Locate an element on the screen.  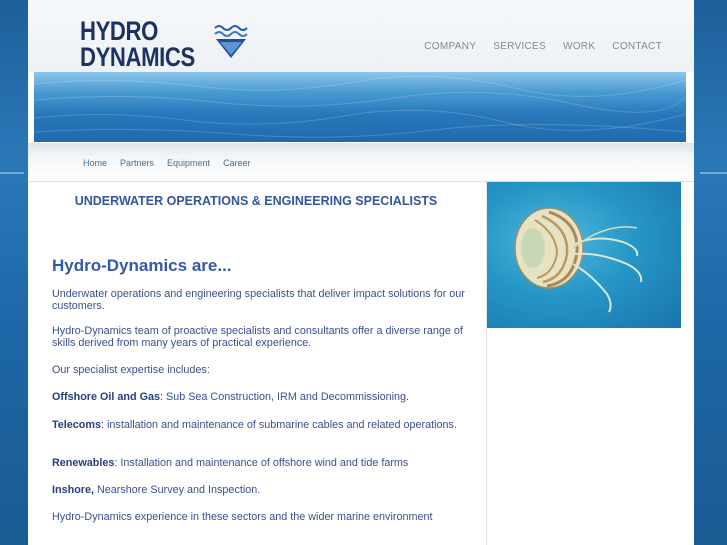
logo-text-line2: DYNAMICS is located at coordinates (137, 57).